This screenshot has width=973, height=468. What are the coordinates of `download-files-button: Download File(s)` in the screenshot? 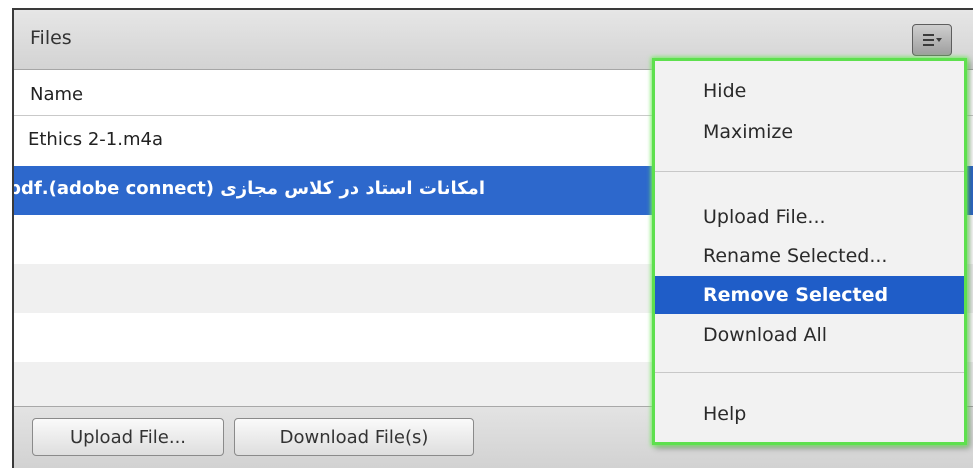 It's located at (354, 437).